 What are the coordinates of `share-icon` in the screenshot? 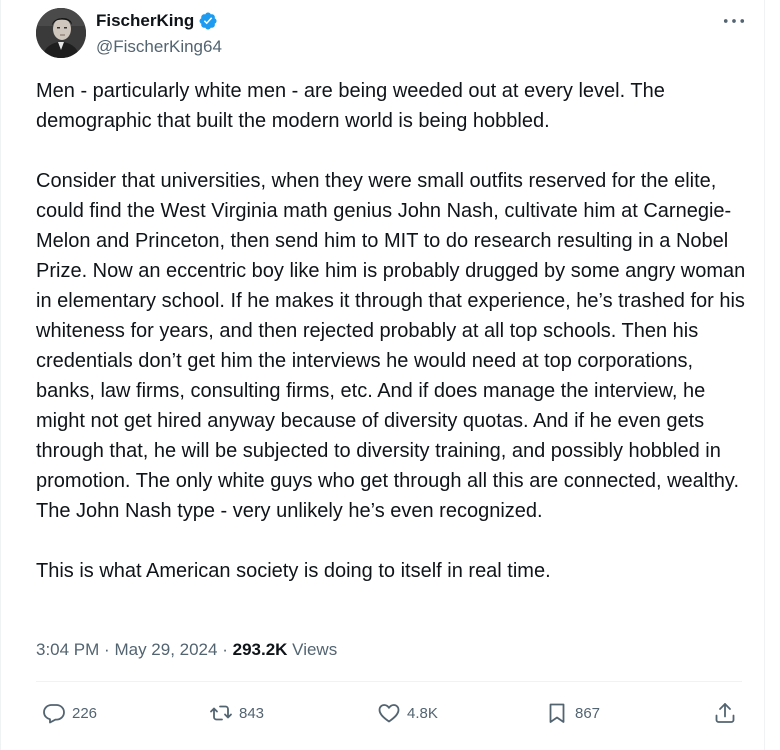 It's located at (725, 713).